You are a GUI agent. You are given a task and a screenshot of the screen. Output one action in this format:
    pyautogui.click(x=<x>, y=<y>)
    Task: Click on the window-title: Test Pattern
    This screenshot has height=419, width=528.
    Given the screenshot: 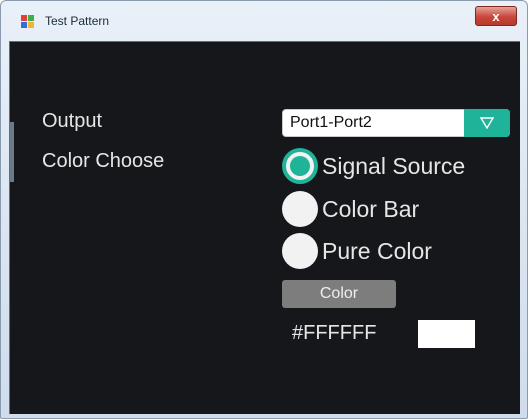 What is the action you would take?
    pyautogui.click(x=77, y=21)
    